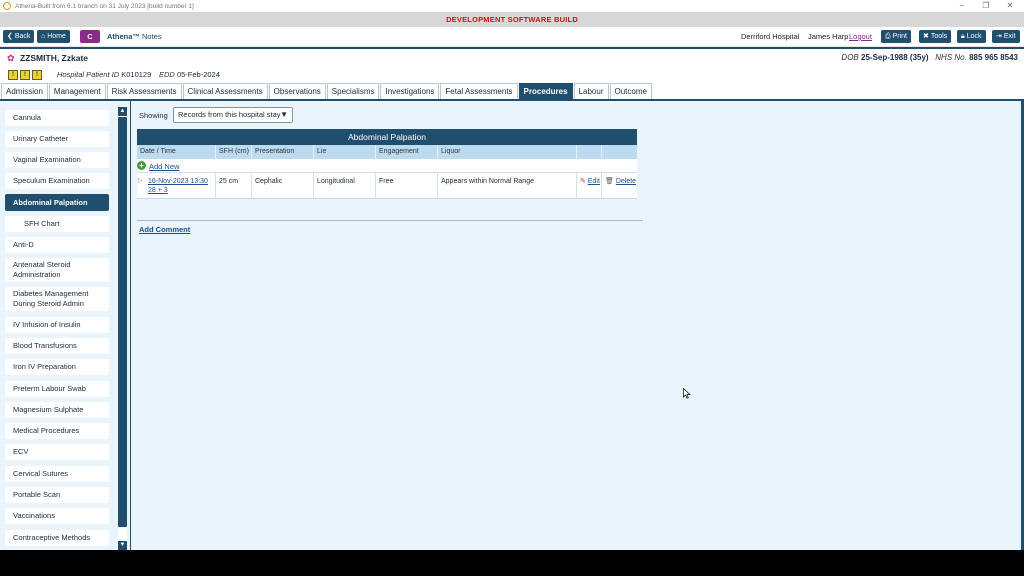 Image resolution: width=1024 pixels, height=576 pixels. What do you see at coordinates (506, 152) in the screenshot?
I see `column-header: Liquor` at bounding box center [506, 152].